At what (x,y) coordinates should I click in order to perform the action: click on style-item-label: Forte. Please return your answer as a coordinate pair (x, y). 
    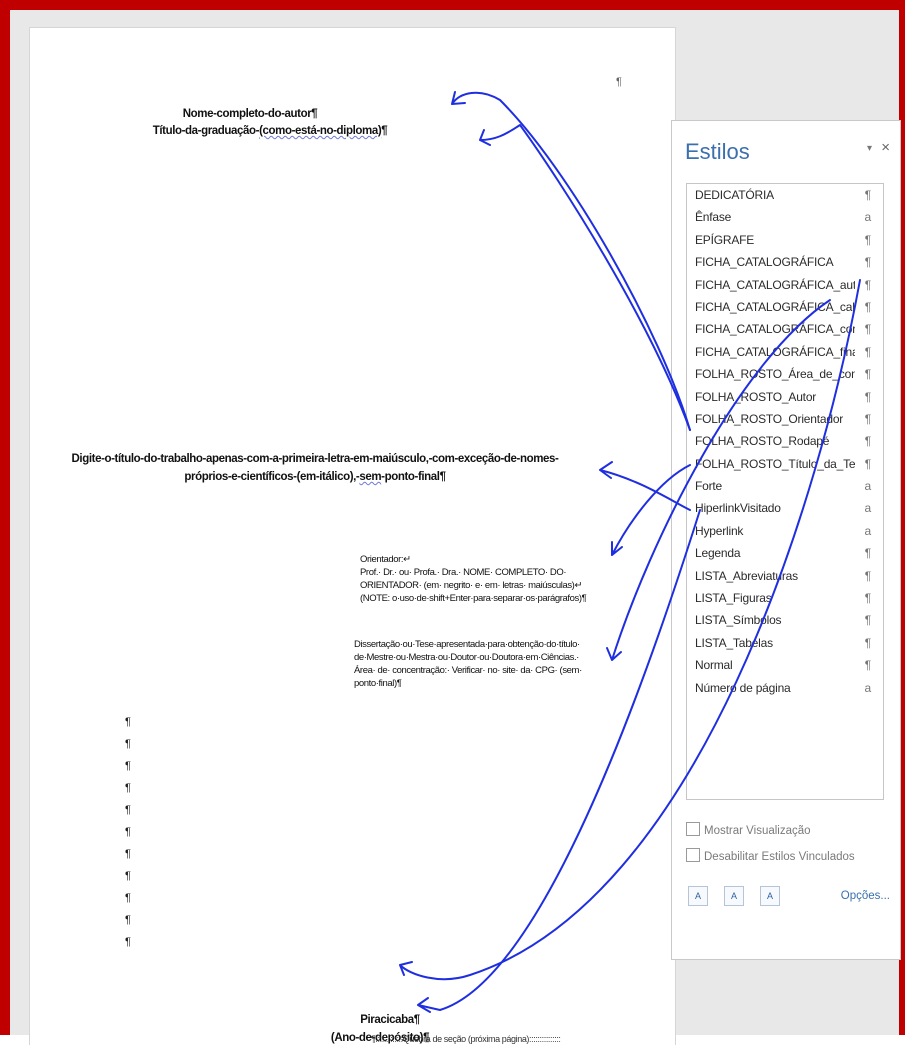
    Looking at the image, I should click on (709, 486).